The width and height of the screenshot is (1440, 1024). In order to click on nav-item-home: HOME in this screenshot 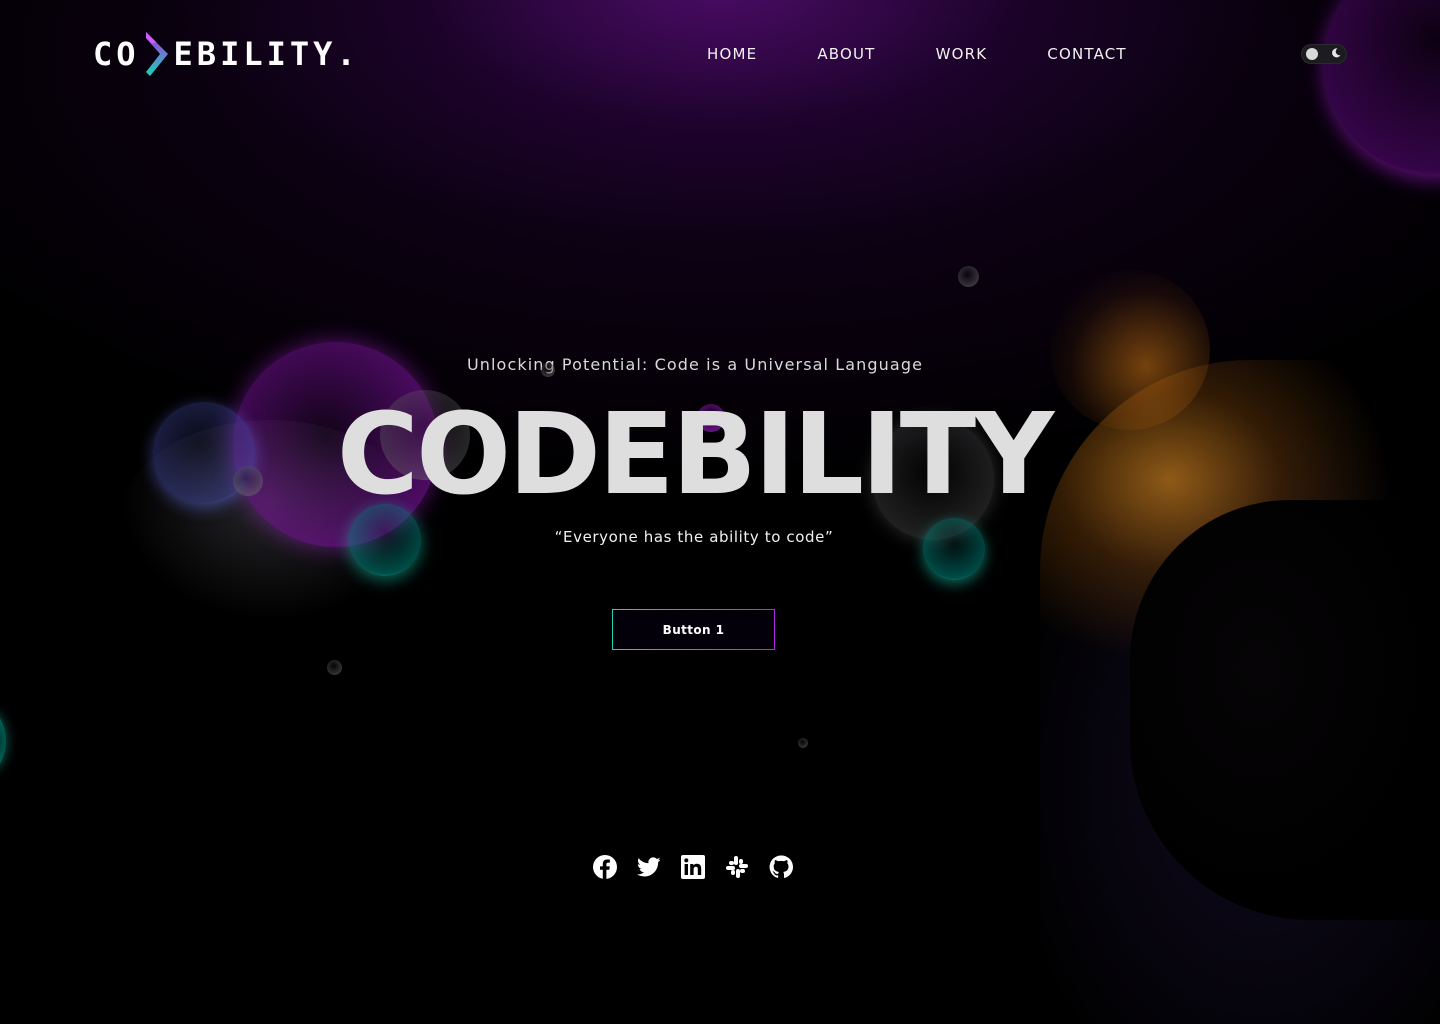, I will do `click(732, 54)`.